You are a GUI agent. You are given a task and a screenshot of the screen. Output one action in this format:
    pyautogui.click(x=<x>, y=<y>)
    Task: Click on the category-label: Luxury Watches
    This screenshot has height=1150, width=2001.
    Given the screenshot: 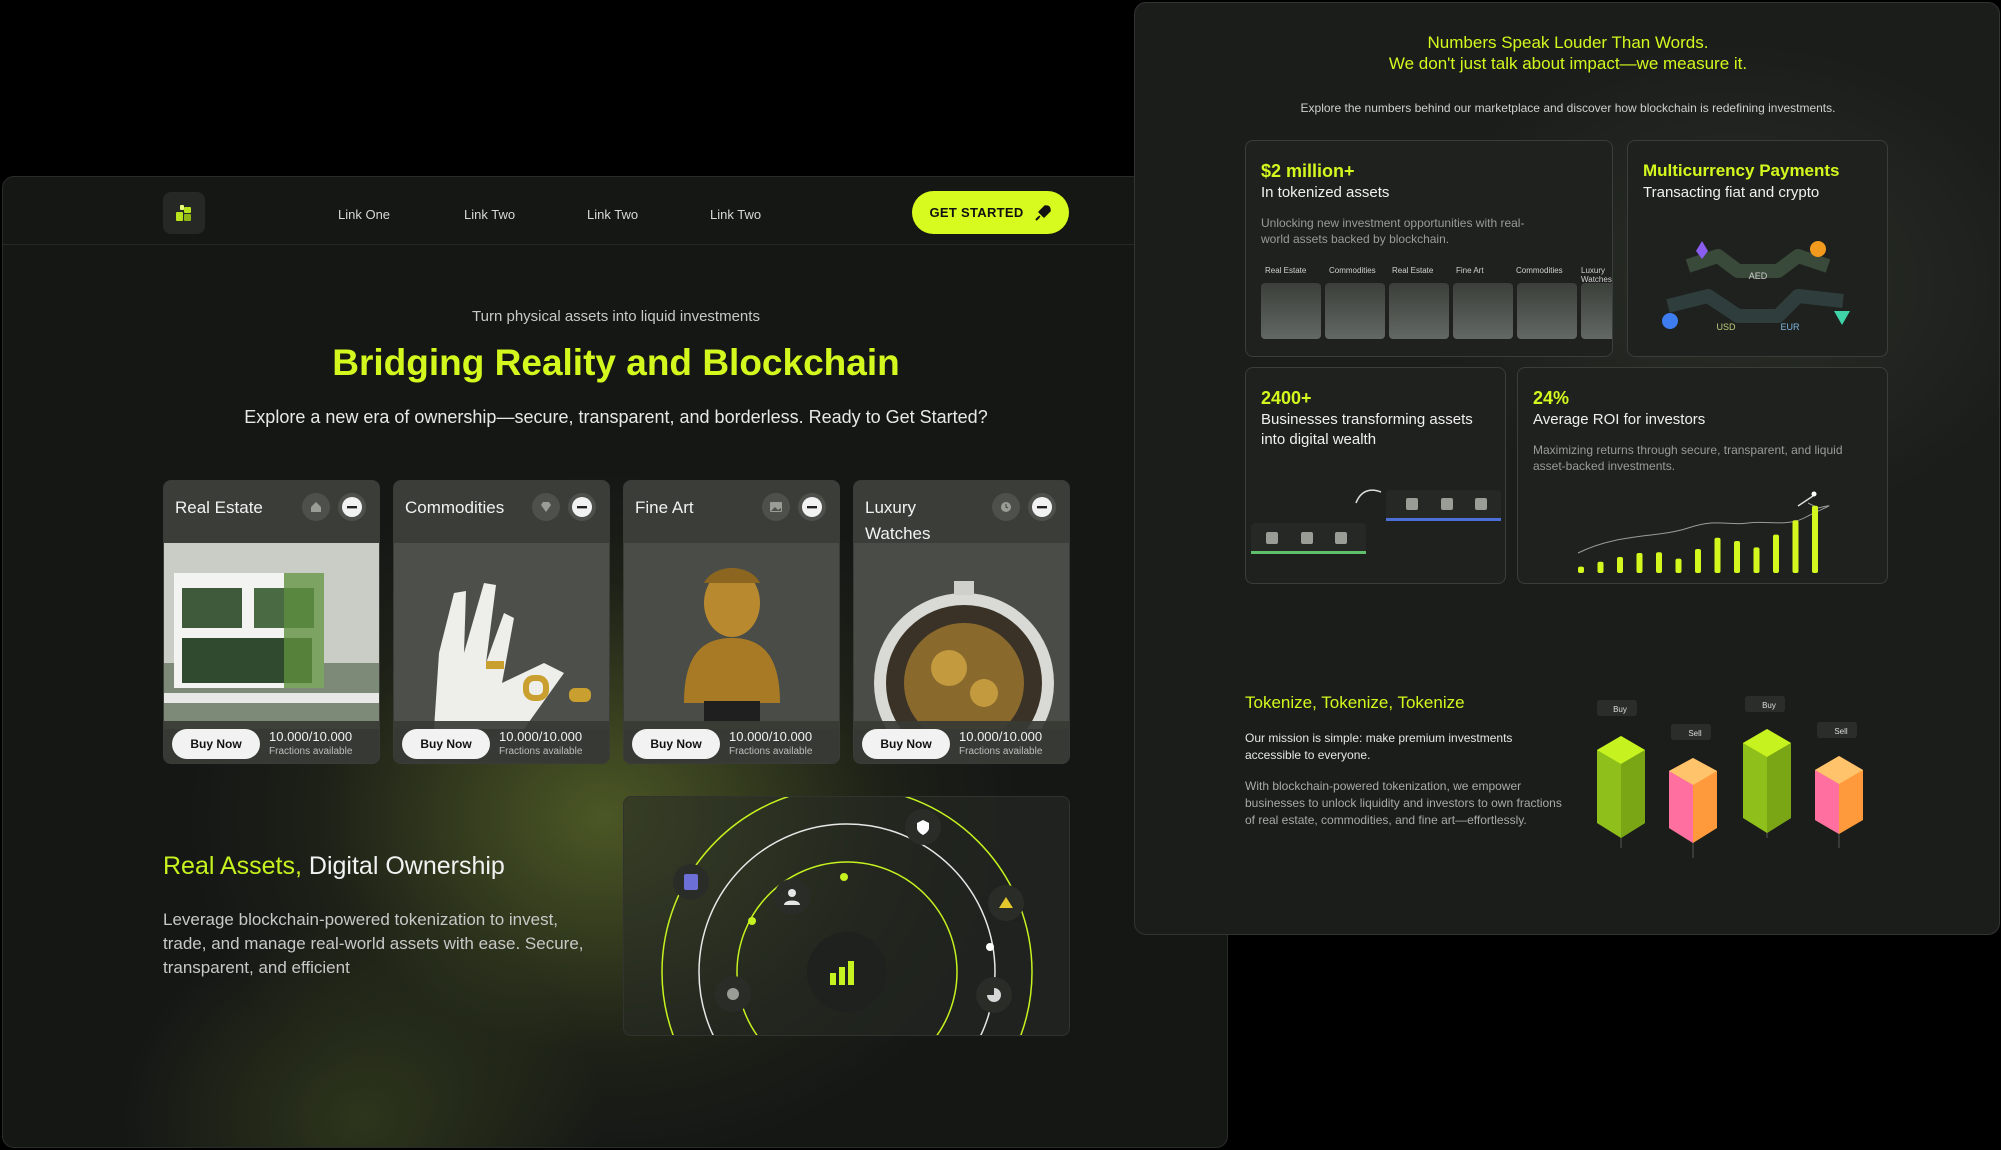 What is the action you would take?
    pyautogui.click(x=1596, y=275)
    